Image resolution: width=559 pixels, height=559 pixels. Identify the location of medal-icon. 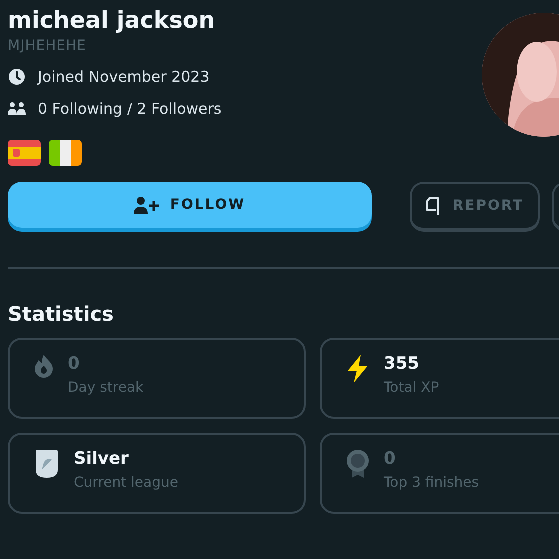
(358, 464).